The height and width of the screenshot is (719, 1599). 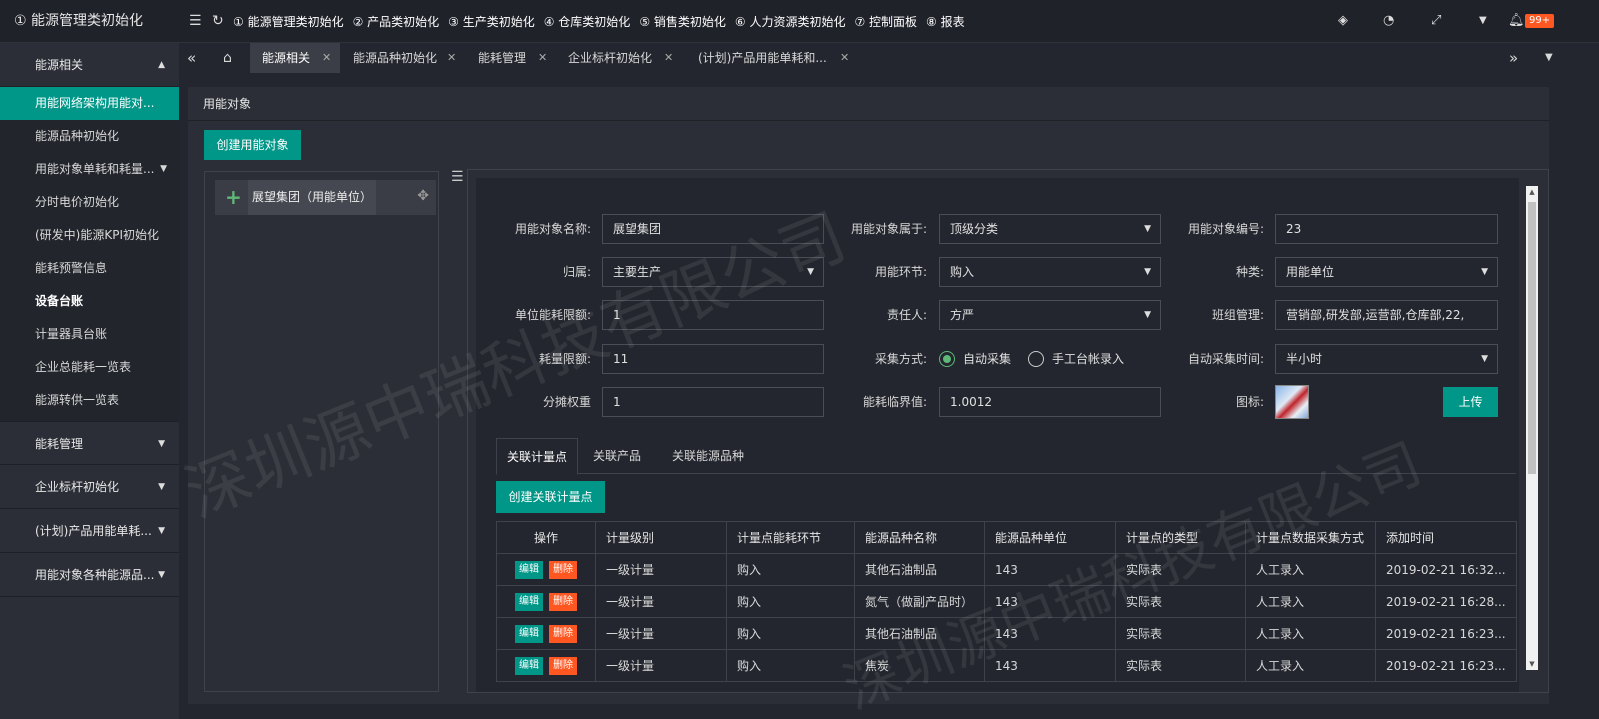 I want to click on collect-auto-radio: 自动采集, so click(x=975, y=359).